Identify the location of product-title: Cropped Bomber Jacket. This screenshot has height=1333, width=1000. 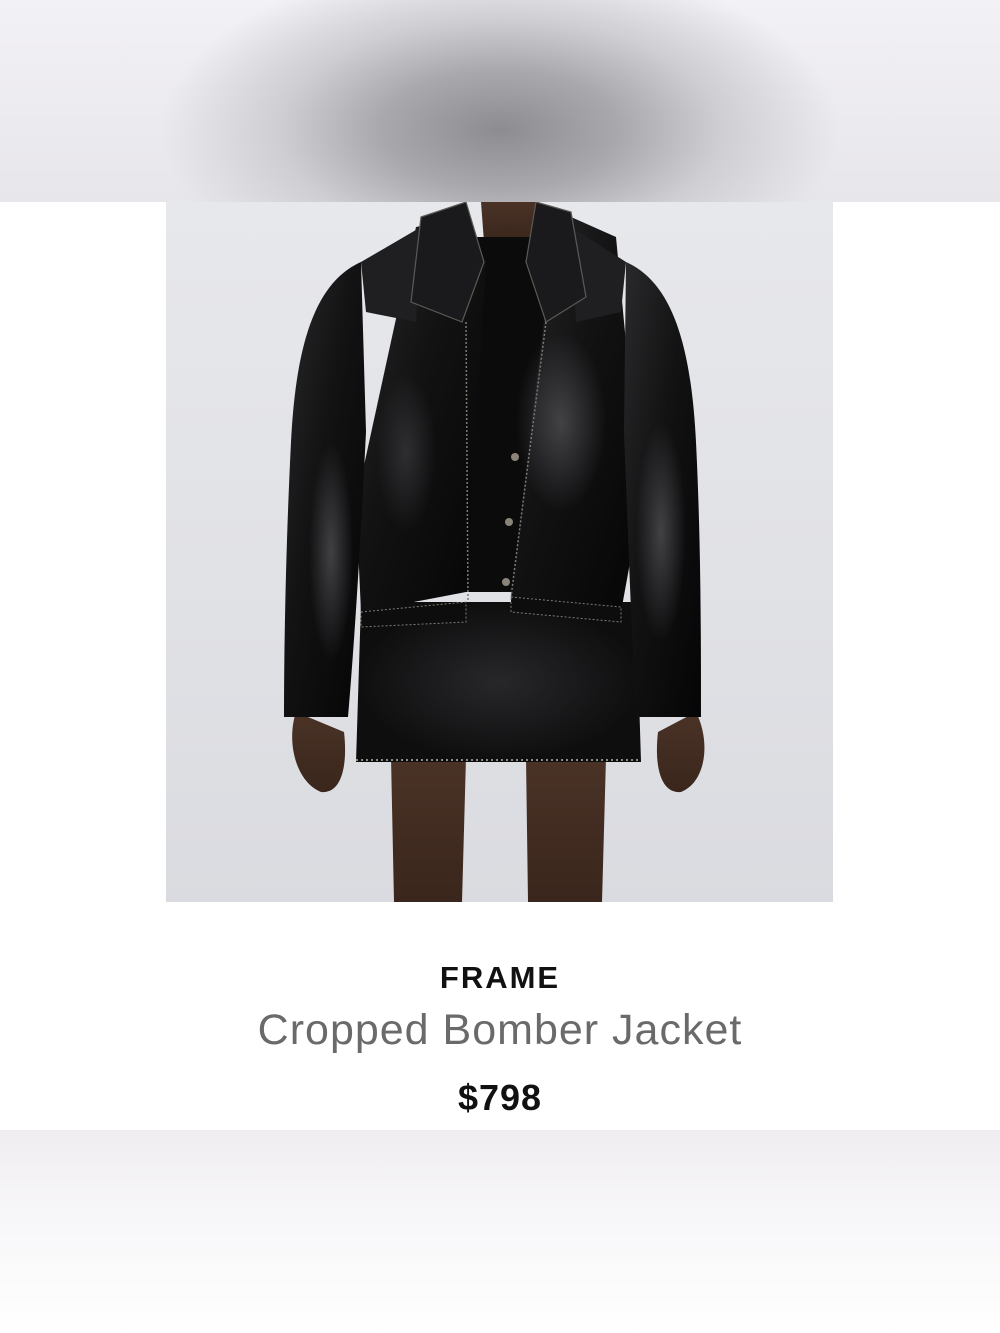
(500, 1030).